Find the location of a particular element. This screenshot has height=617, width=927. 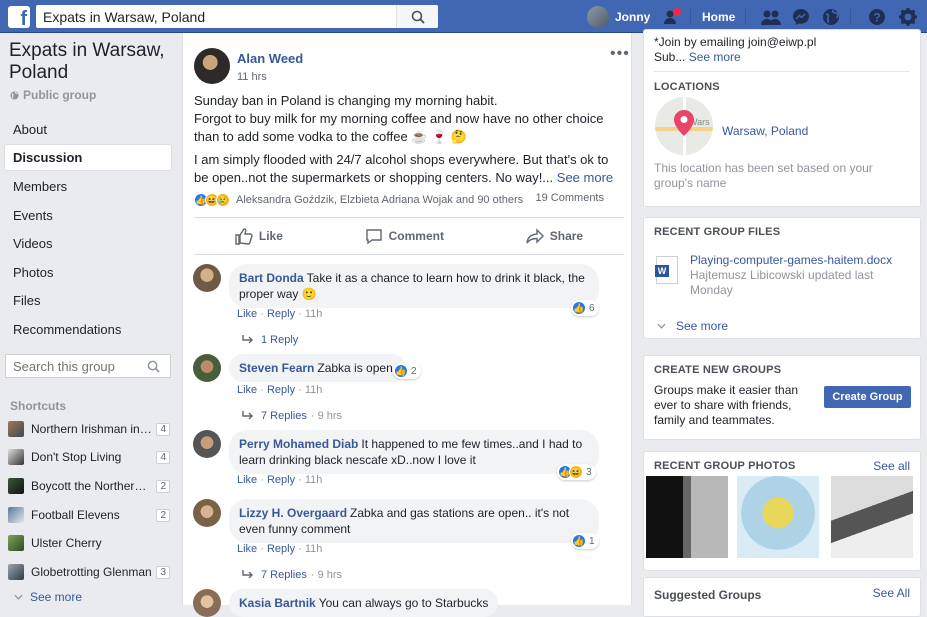

nav-discussion: Discussion is located at coordinates (88, 157).